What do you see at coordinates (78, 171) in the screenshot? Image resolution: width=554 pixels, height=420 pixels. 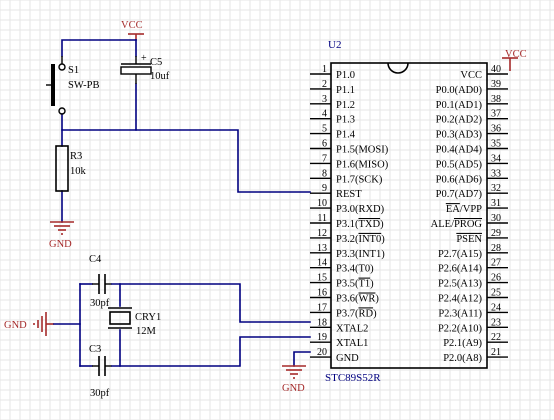 I see `r3-value: 10k` at bounding box center [78, 171].